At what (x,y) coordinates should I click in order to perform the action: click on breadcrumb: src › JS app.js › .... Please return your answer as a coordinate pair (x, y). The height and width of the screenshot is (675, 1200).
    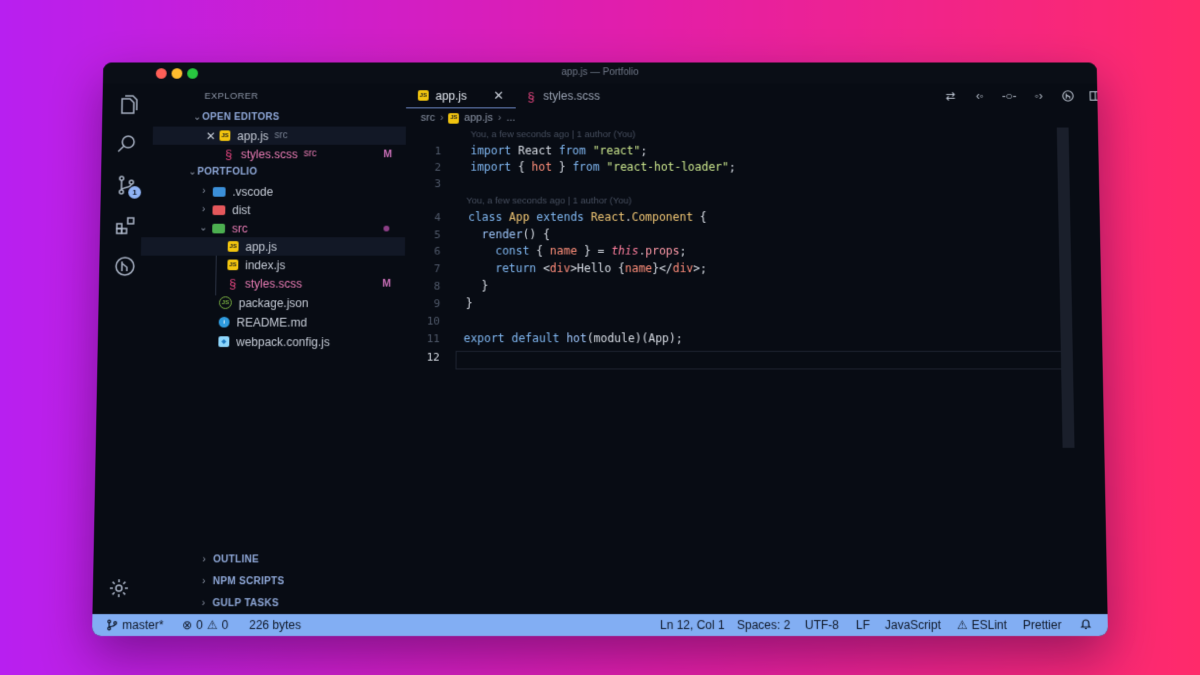
    Looking at the image, I should click on (468, 117).